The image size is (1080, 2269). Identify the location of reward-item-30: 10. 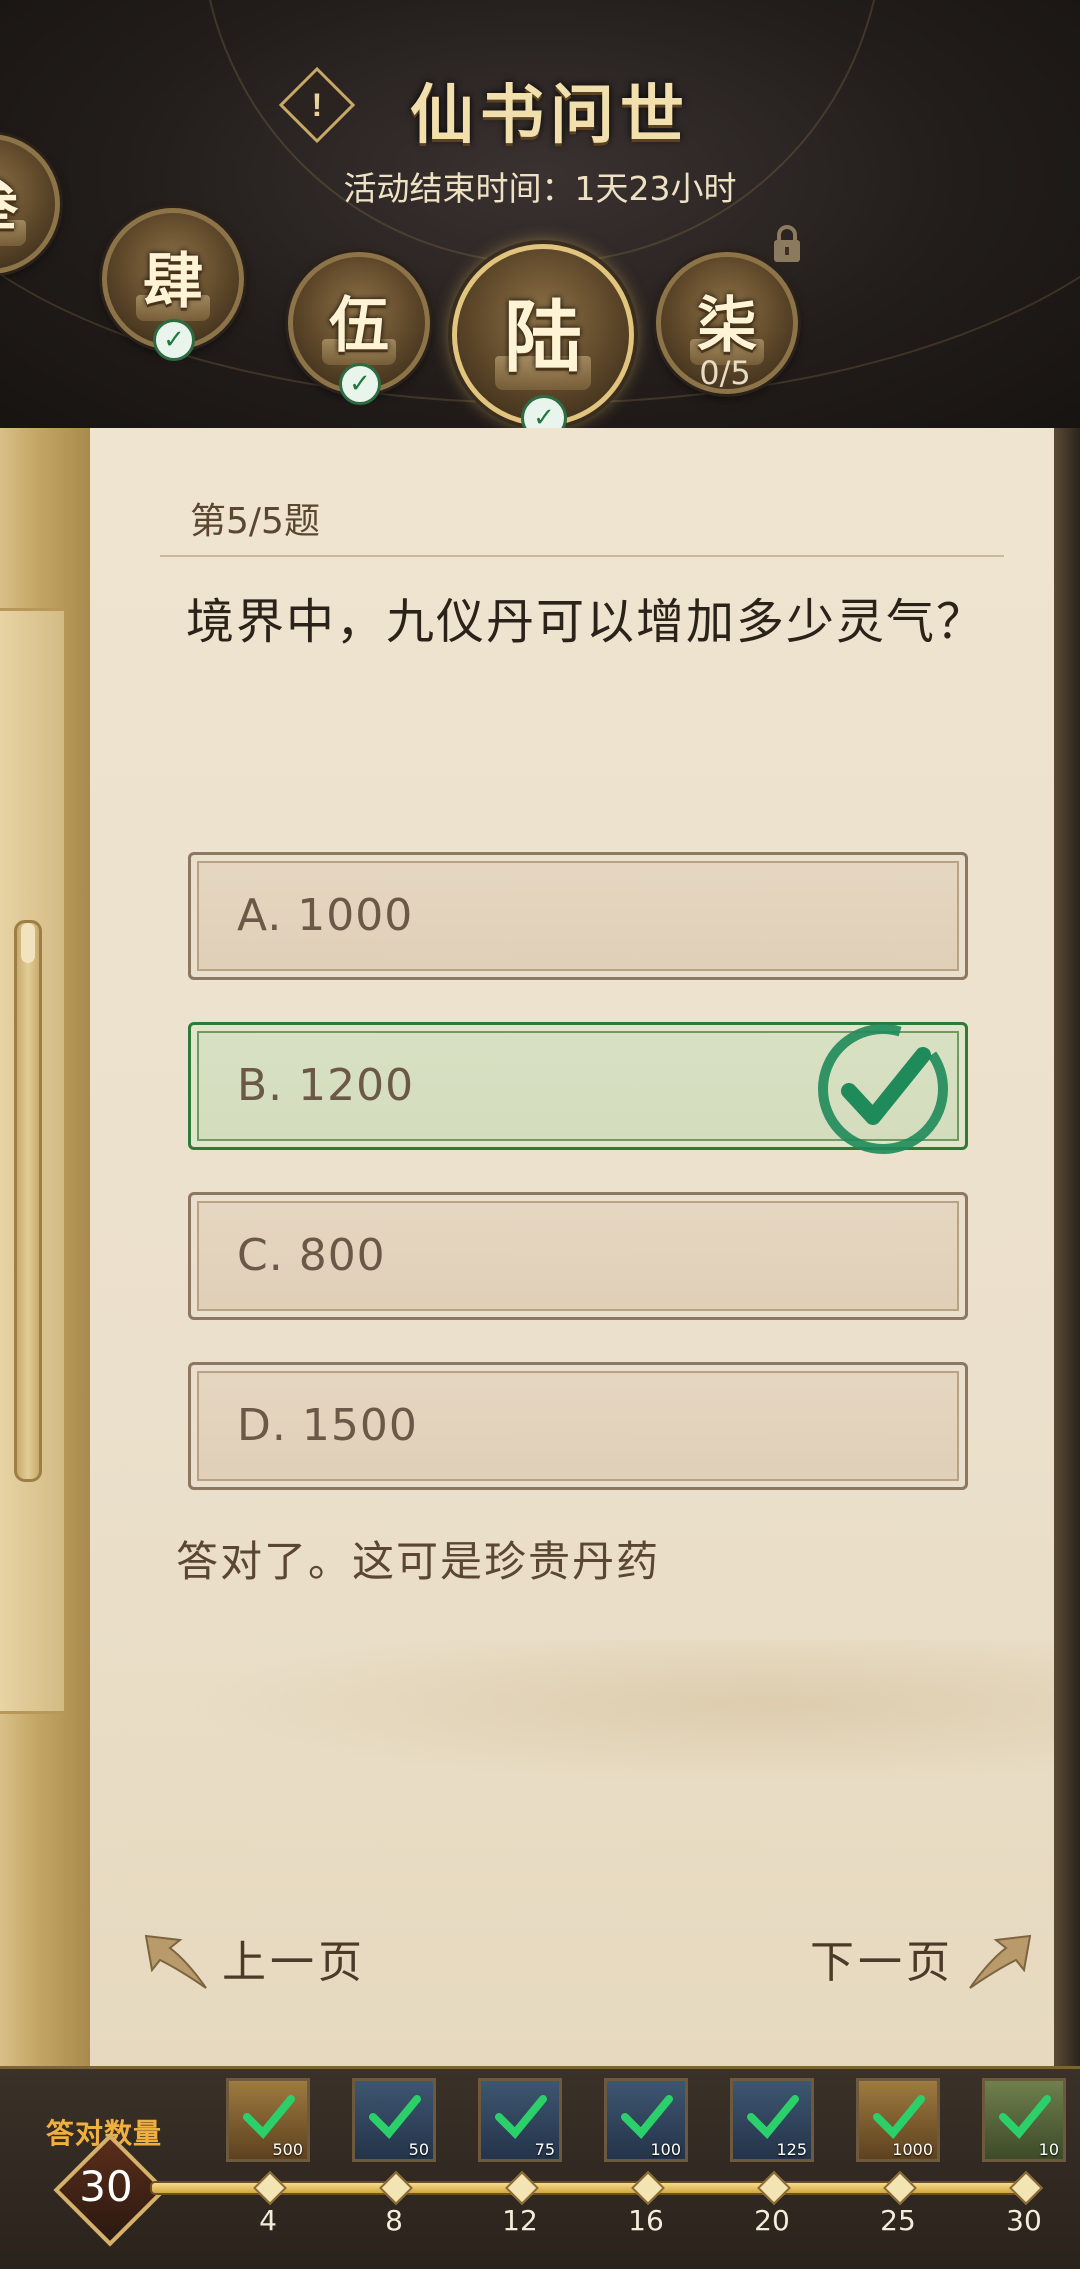
(1024, 2120).